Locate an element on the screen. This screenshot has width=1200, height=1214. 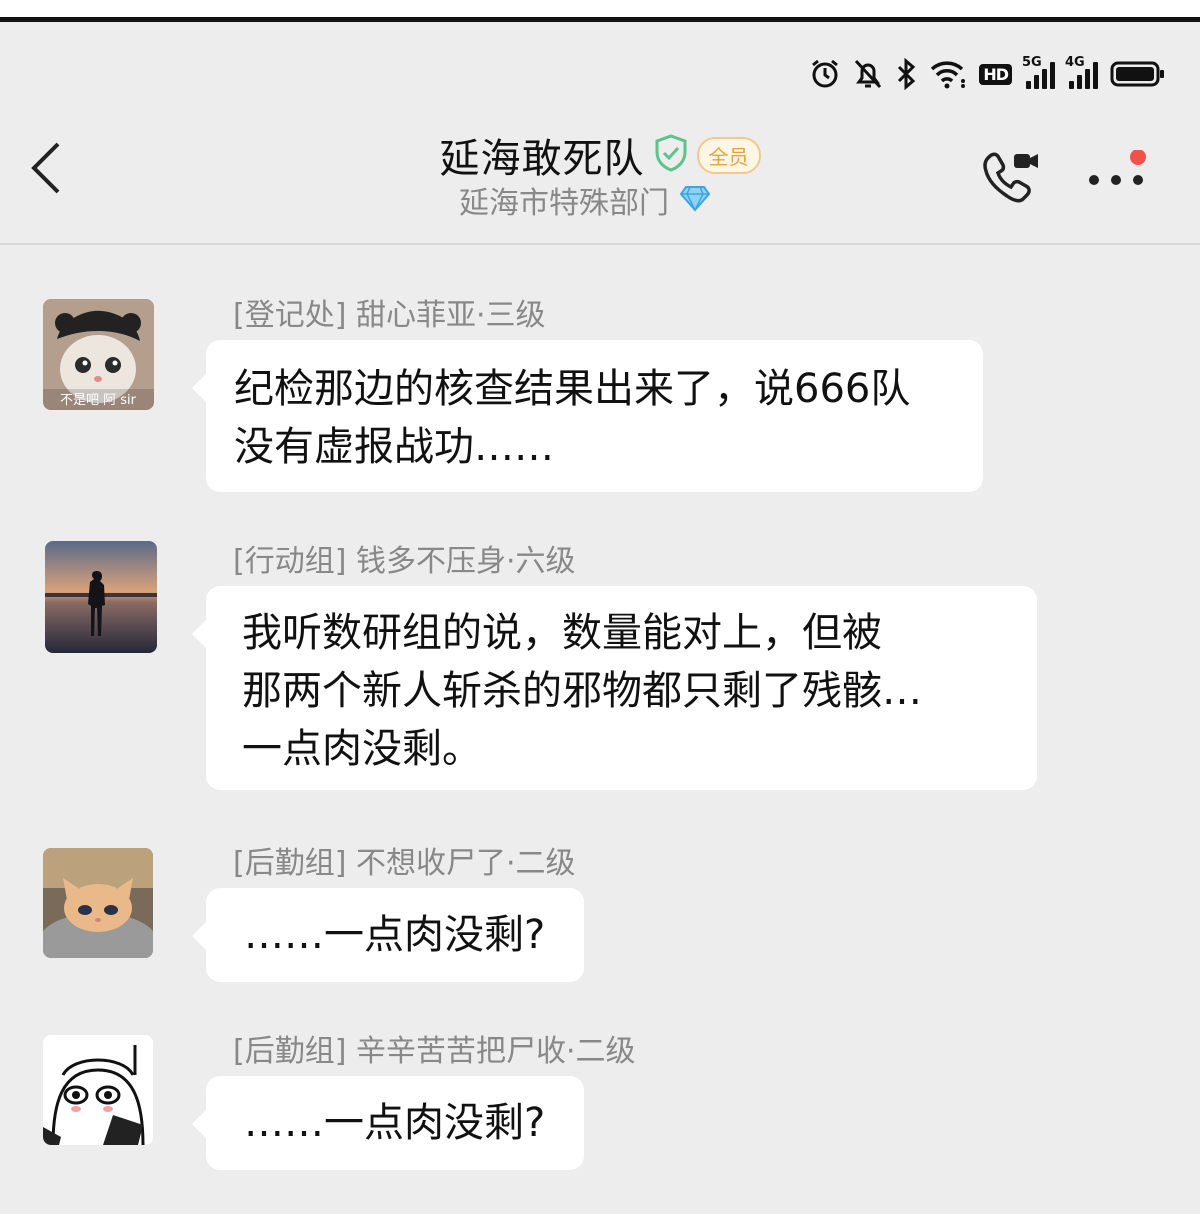
more-dots-icon is located at coordinates (1117, 167).